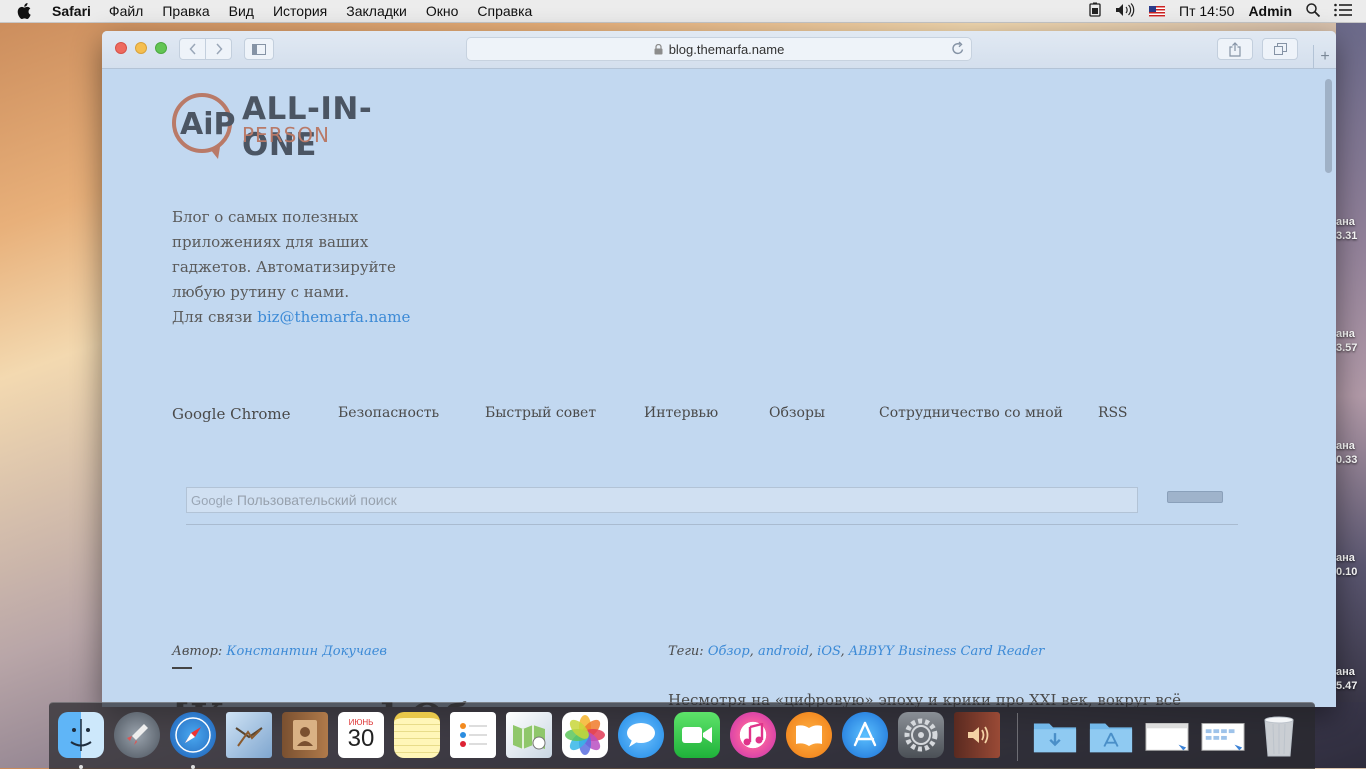 This screenshot has height=769, width=1366. I want to click on sidebar-icon, so click(259, 49).